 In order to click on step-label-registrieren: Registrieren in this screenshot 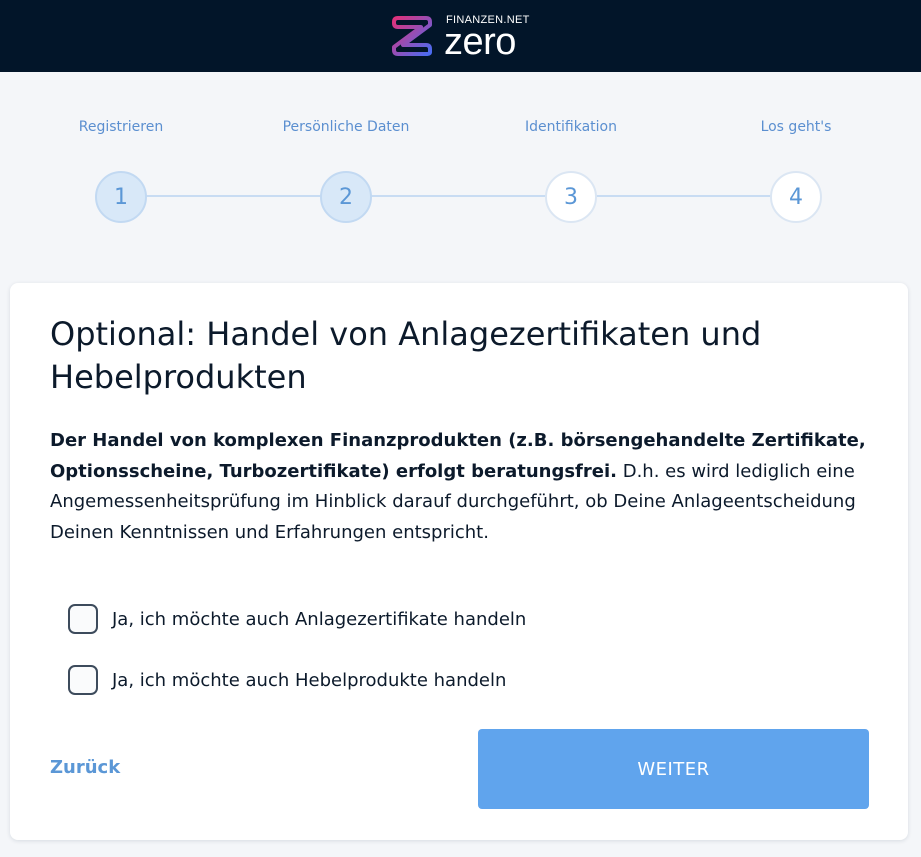, I will do `click(121, 127)`.